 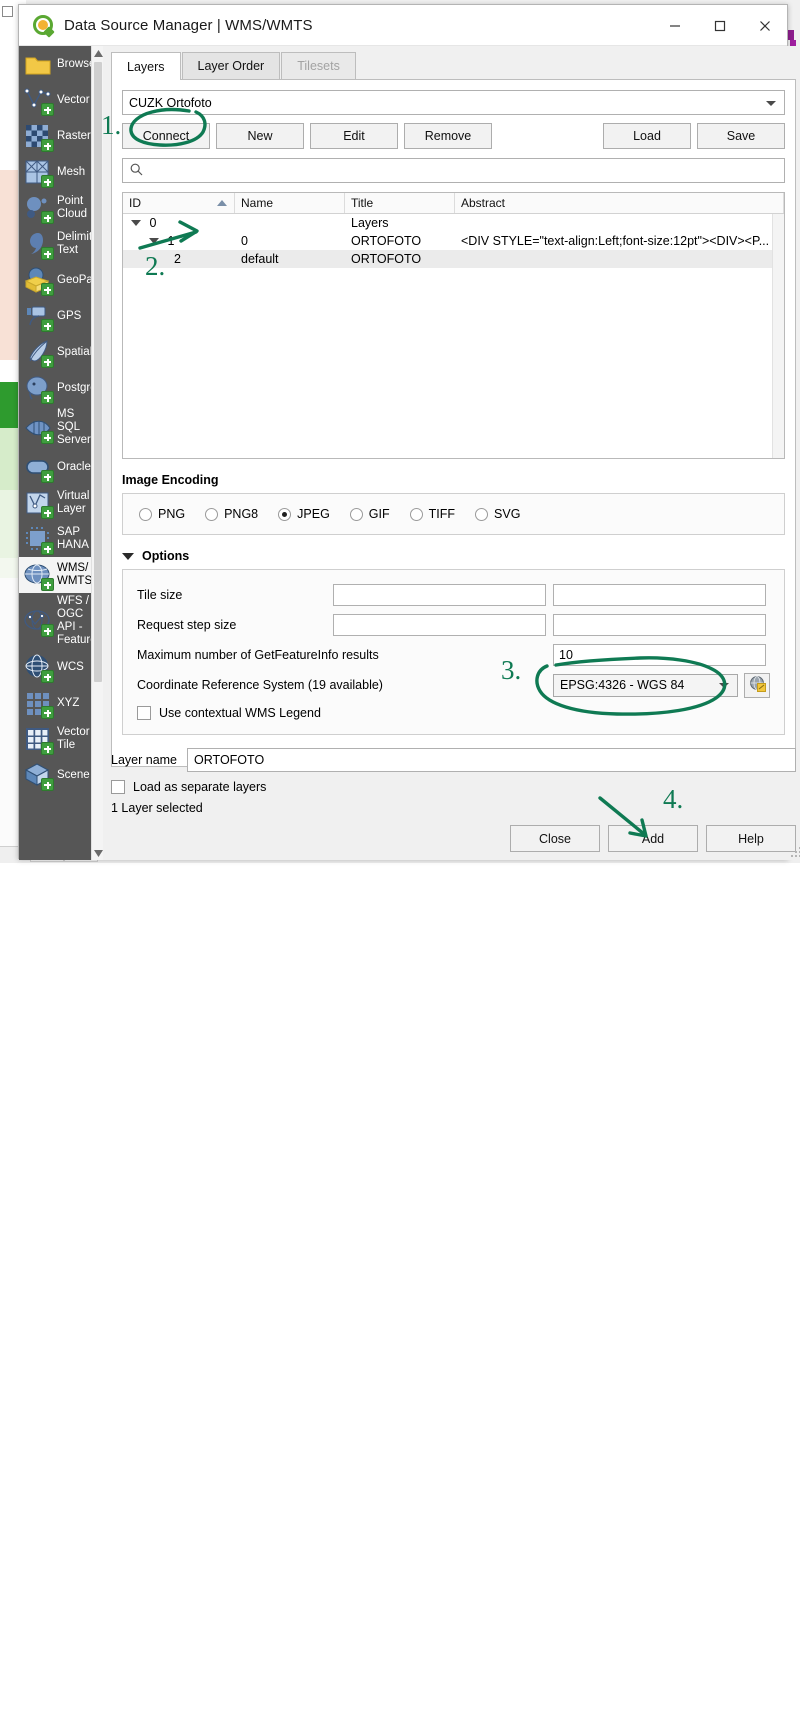 What do you see at coordinates (74, 575) in the screenshot?
I see `sidebar-item-label: WMS/ WMTS` at bounding box center [74, 575].